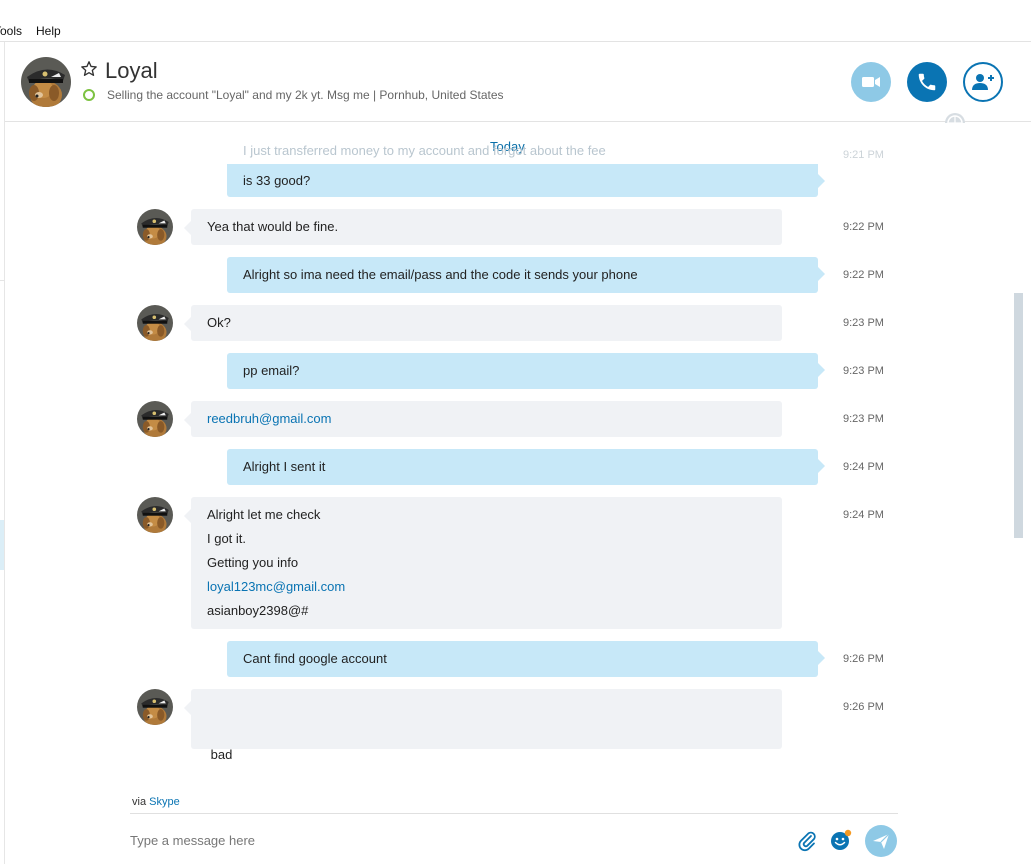  I want to click on faded-message-time: 9:21 PM, so click(863, 155).